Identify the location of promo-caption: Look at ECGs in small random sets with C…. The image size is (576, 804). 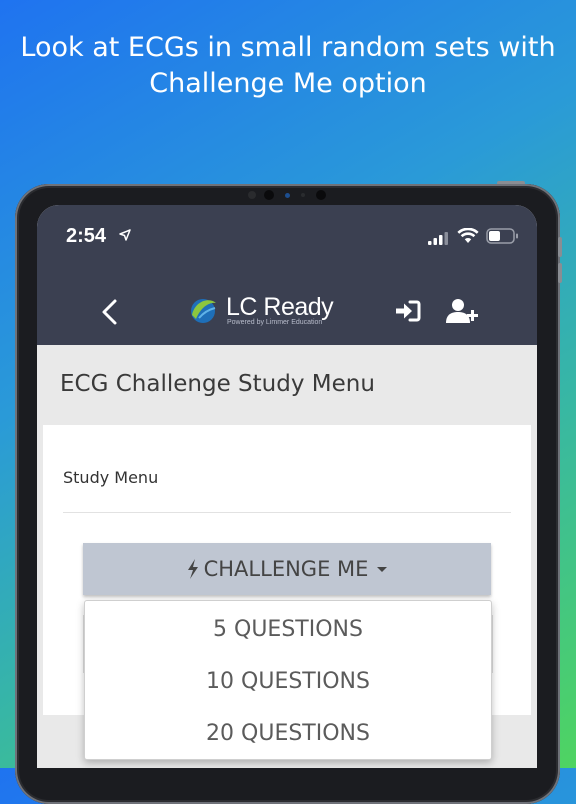
(288, 66).